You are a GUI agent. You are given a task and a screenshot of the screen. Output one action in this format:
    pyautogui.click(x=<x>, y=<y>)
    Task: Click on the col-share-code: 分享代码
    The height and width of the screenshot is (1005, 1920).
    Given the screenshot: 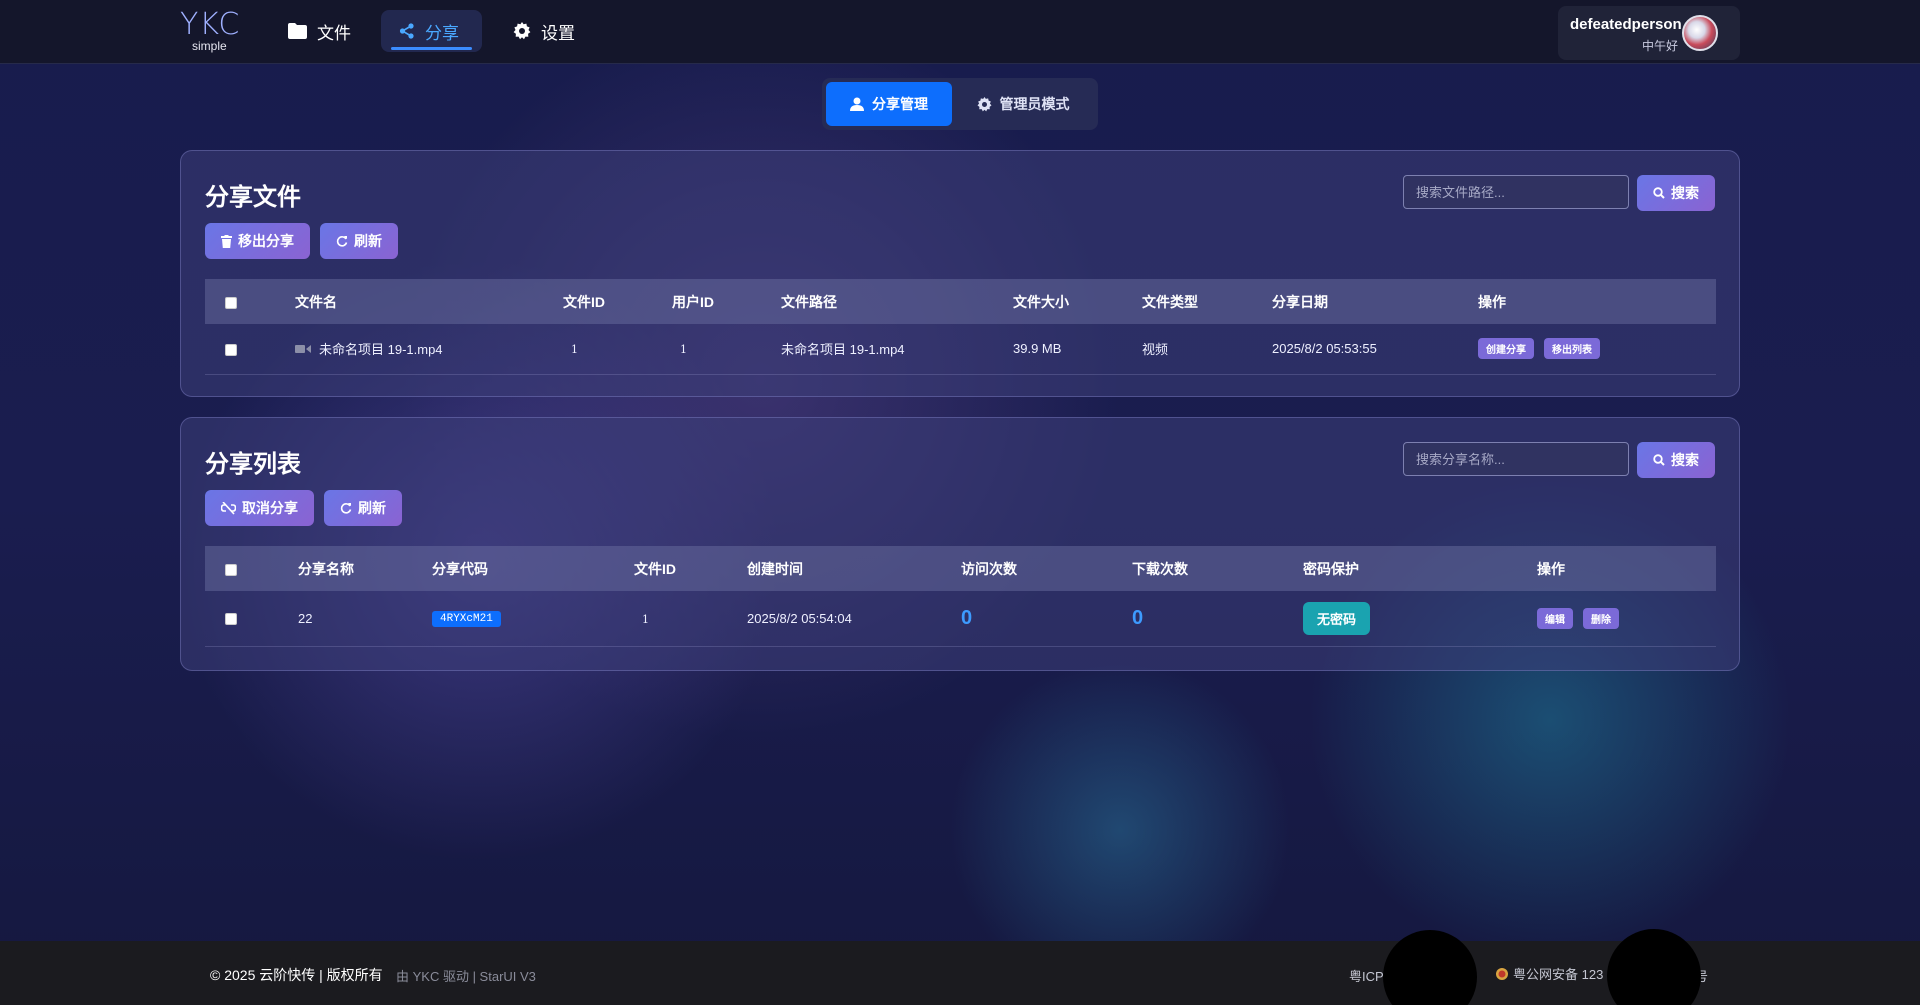 What is the action you would take?
    pyautogui.click(x=460, y=568)
    